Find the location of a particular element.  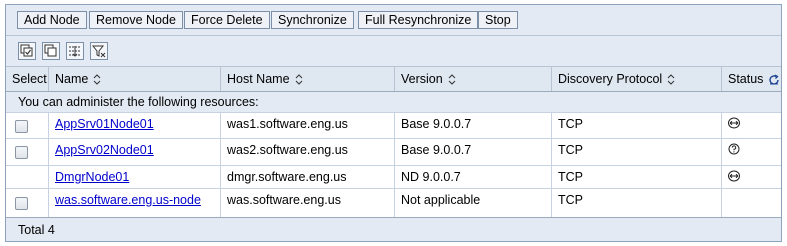

node-name-link: AppSrv02Node01 is located at coordinates (104, 150).